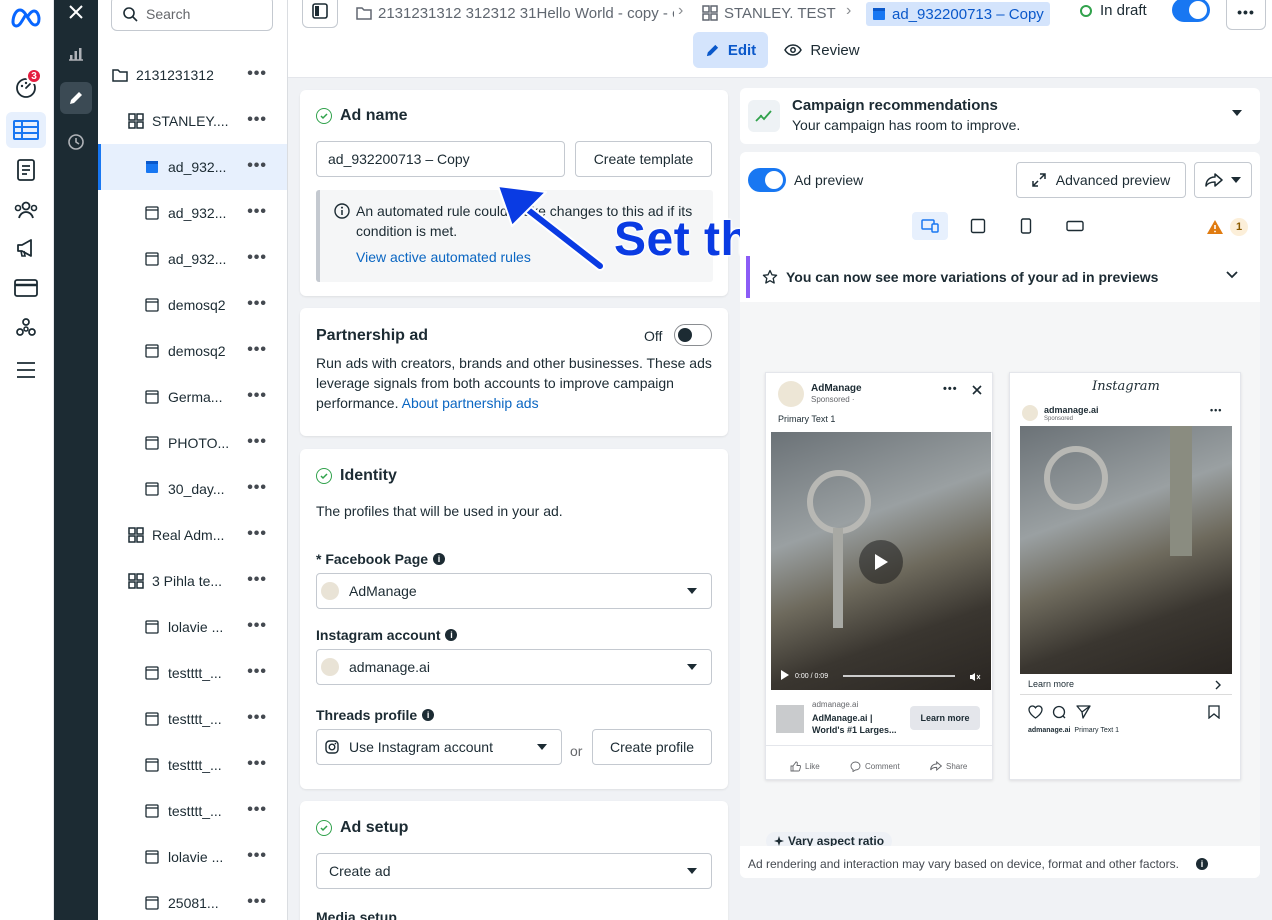 The width and height of the screenshot is (1272, 920). Describe the element at coordinates (192, 15) in the screenshot. I see `search-input: Search` at that location.